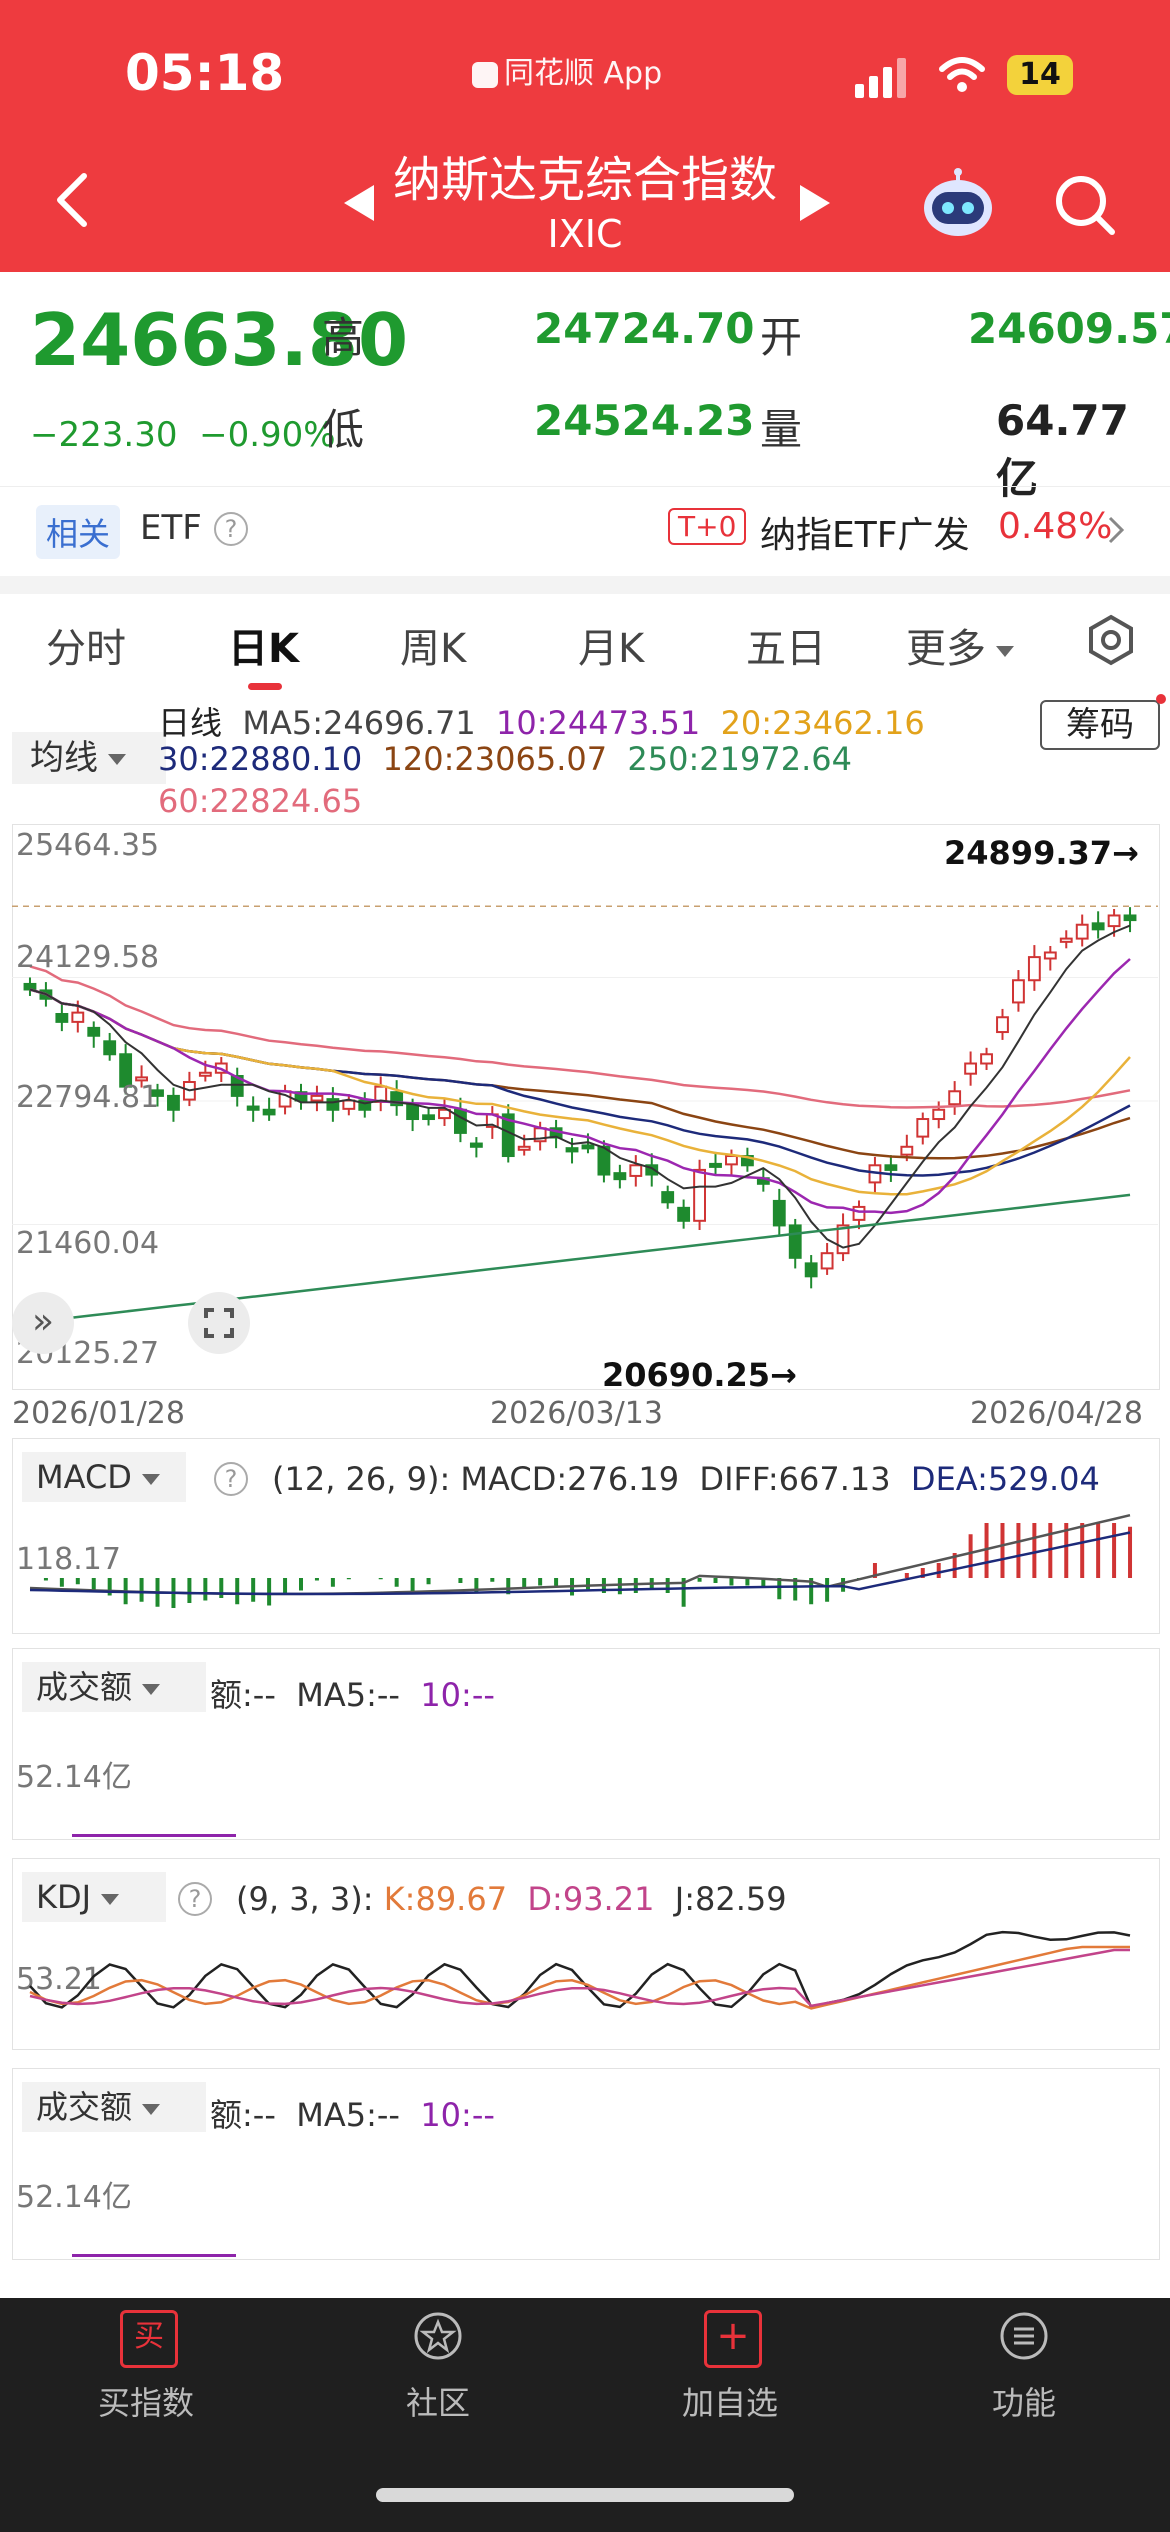 This screenshot has height=2532, width=1170. I want to click on kdj-values: (9, 3, 3): K:89.67 D:93.21 J:82.59, so click(511, 1899).